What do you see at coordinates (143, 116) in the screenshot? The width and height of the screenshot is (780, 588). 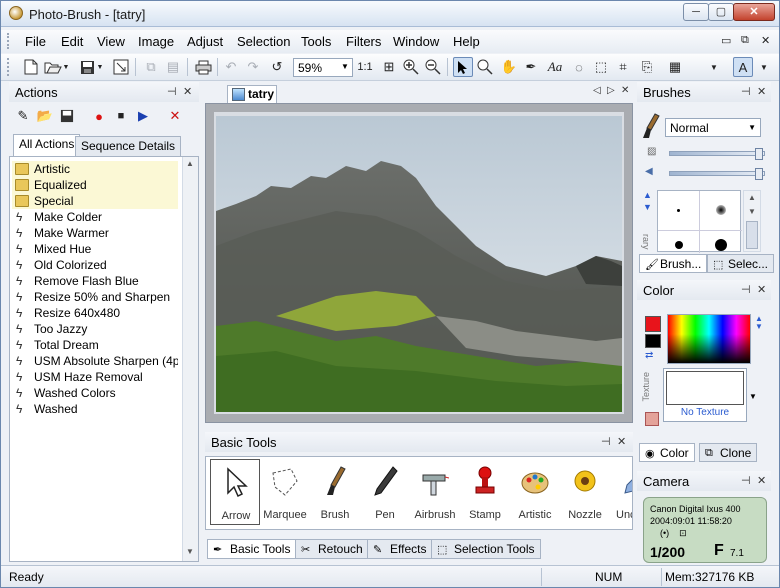 I see `play-icon: ▶` at bounding box center [143, 116].